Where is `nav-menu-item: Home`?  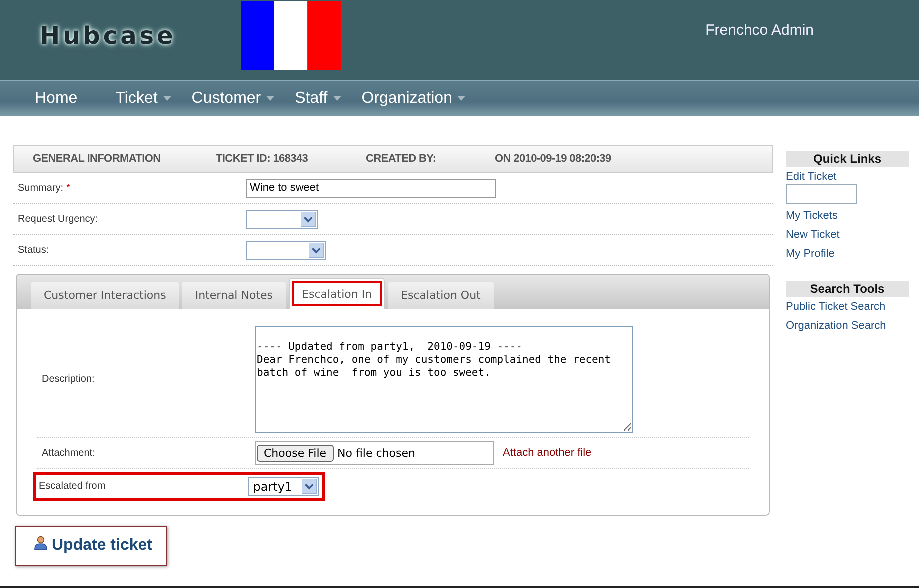
nav-menu-item: Home is located at coordinates (56, 99).